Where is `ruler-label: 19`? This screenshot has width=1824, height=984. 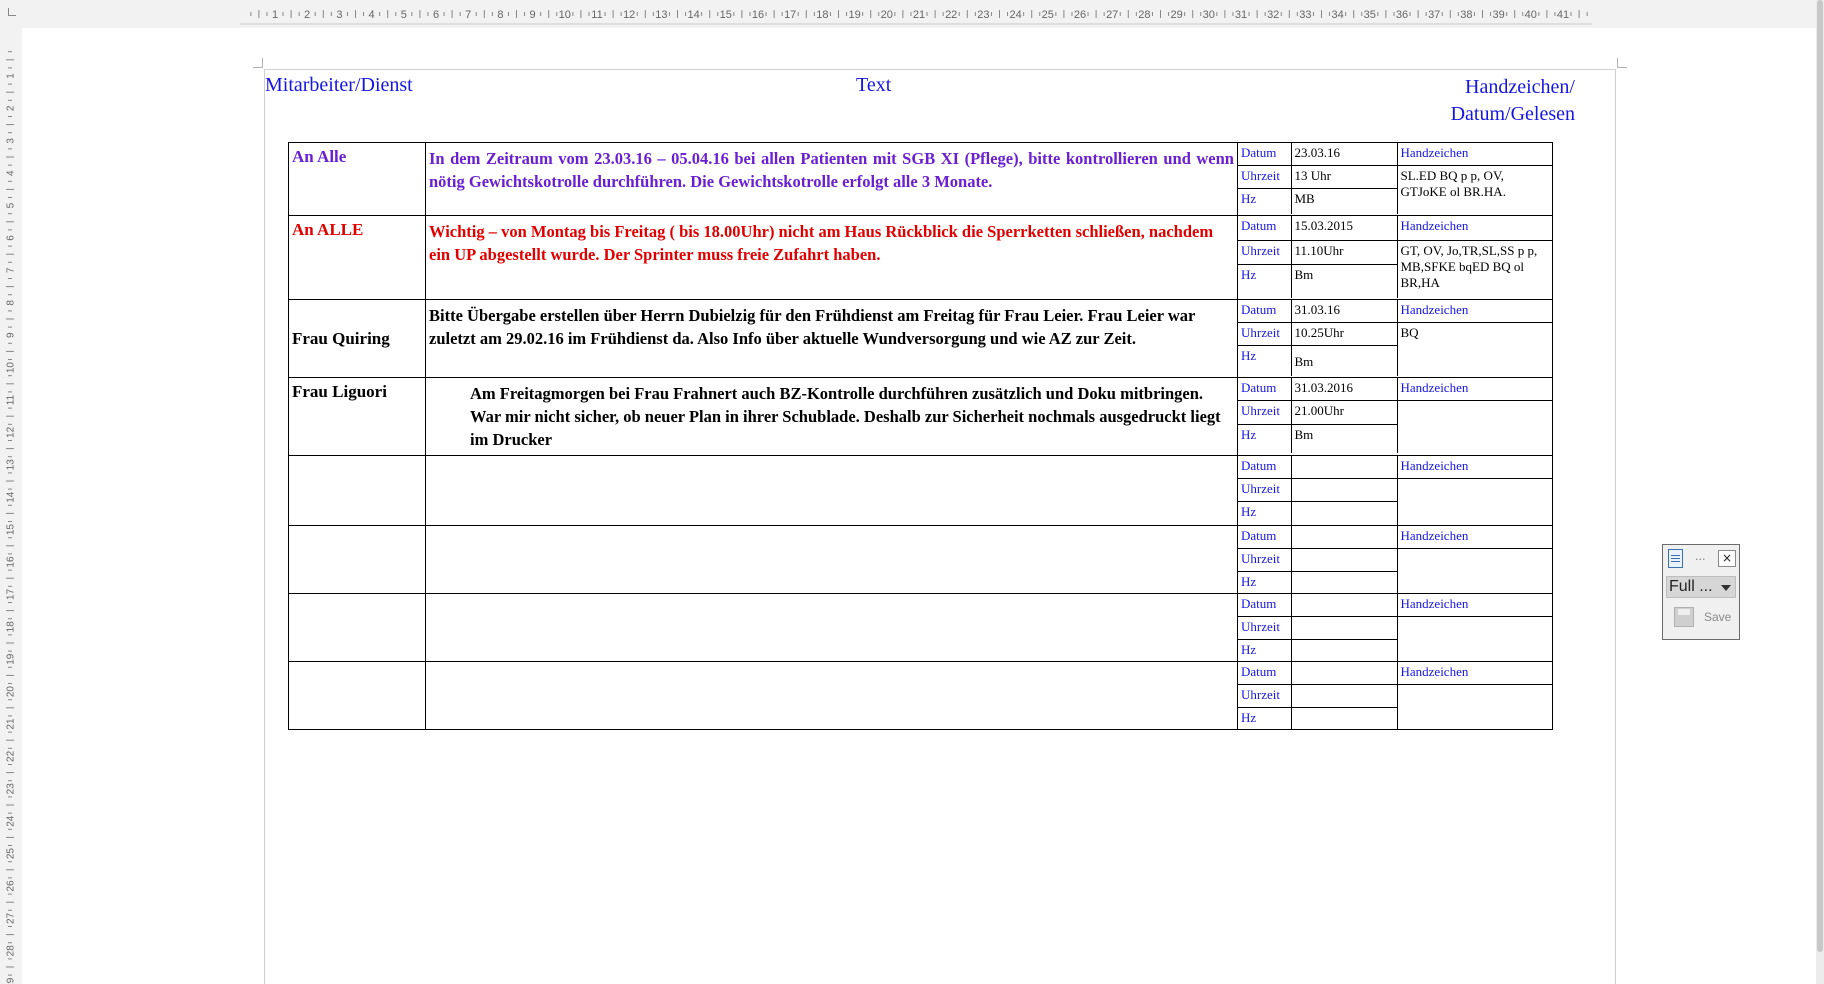 ruler-label: 19 is located at coordinates (854, 15).